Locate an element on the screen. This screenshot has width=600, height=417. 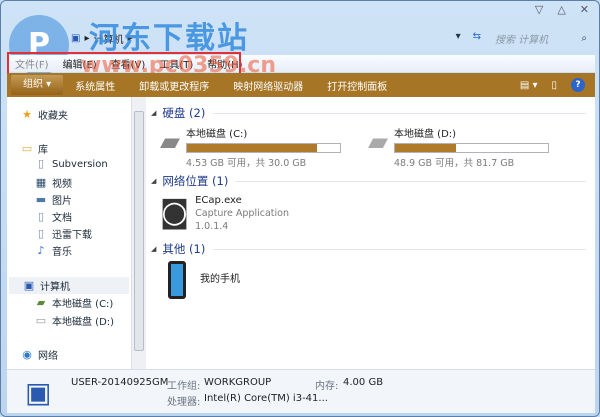
dropdown-icon: ▾ is located at coordinates (458, 36).